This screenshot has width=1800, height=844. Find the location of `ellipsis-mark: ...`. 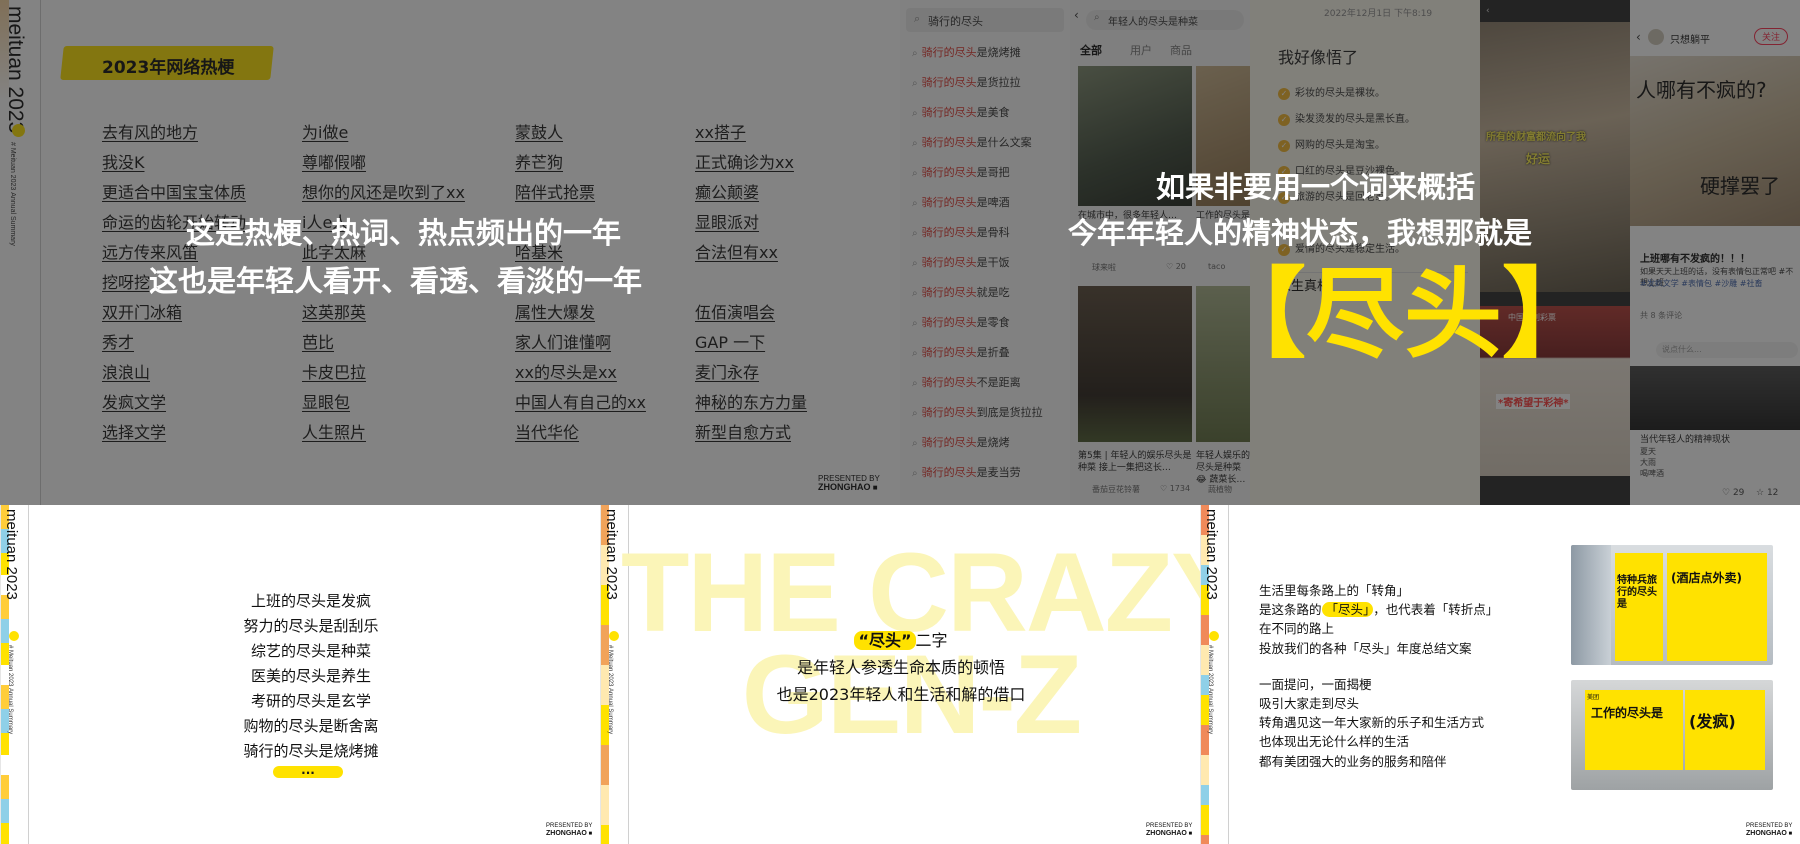

ellipsis-mark: ... is located at coordinates (308, 771).